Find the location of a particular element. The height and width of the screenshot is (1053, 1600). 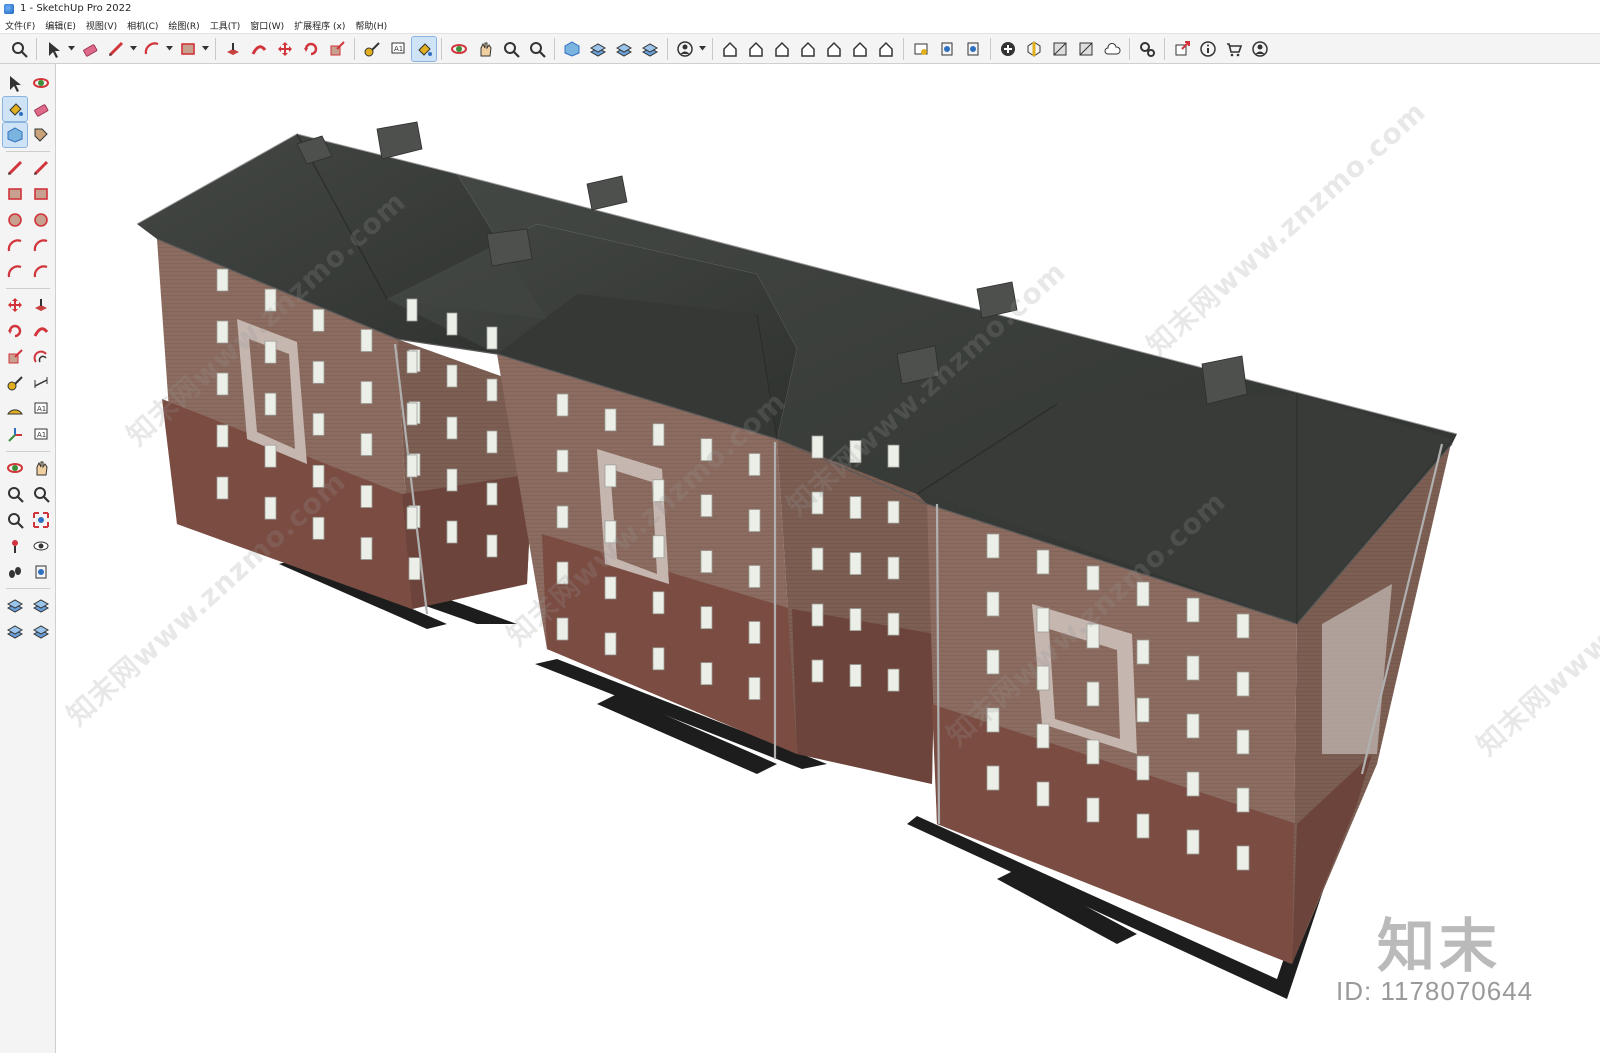

menu-camera: 相机(C) is located at coordinates (142, 25).